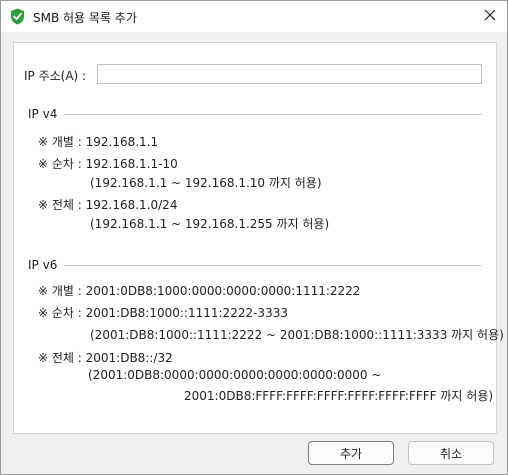 The image size is (508, 475). Describe the element at coordinates (254, 16) in the screenshot. I see `title-bar: SMB 허용 목록 추가` at that location.